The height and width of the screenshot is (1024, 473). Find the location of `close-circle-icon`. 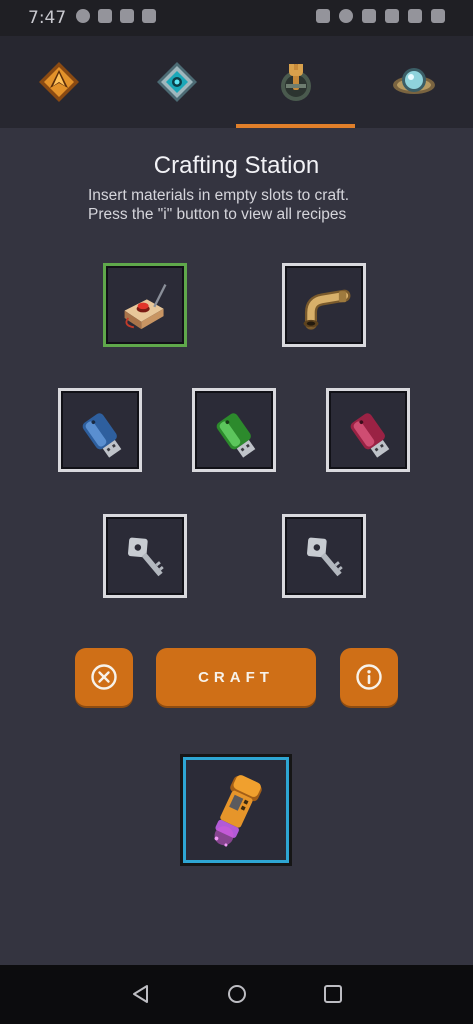

close-circle-icon is located at coordinates (104, 677).